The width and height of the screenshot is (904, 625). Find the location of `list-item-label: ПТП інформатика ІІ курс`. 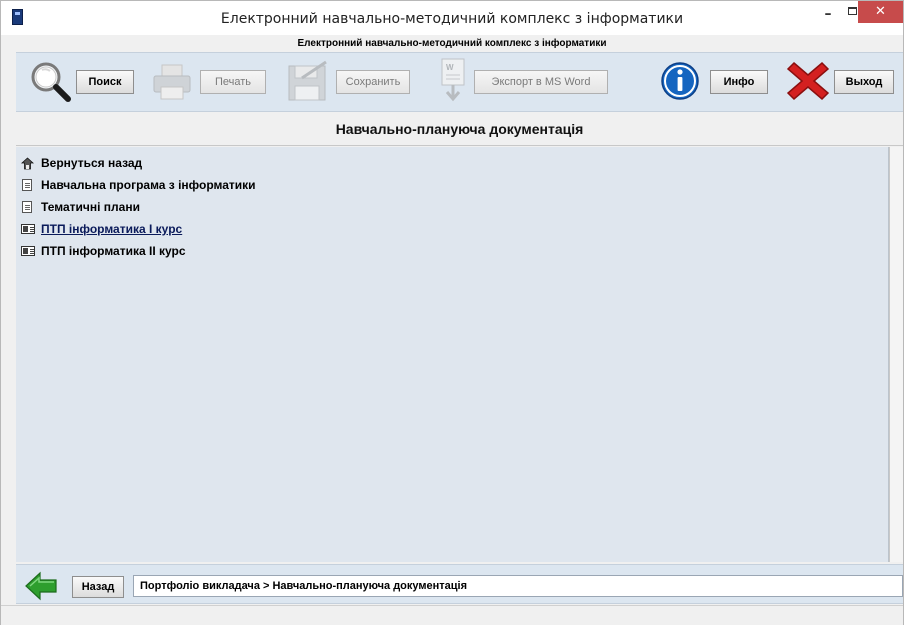

list-item-label: ПТП інформатика ІІ курс is located at coordinates (113, 251).